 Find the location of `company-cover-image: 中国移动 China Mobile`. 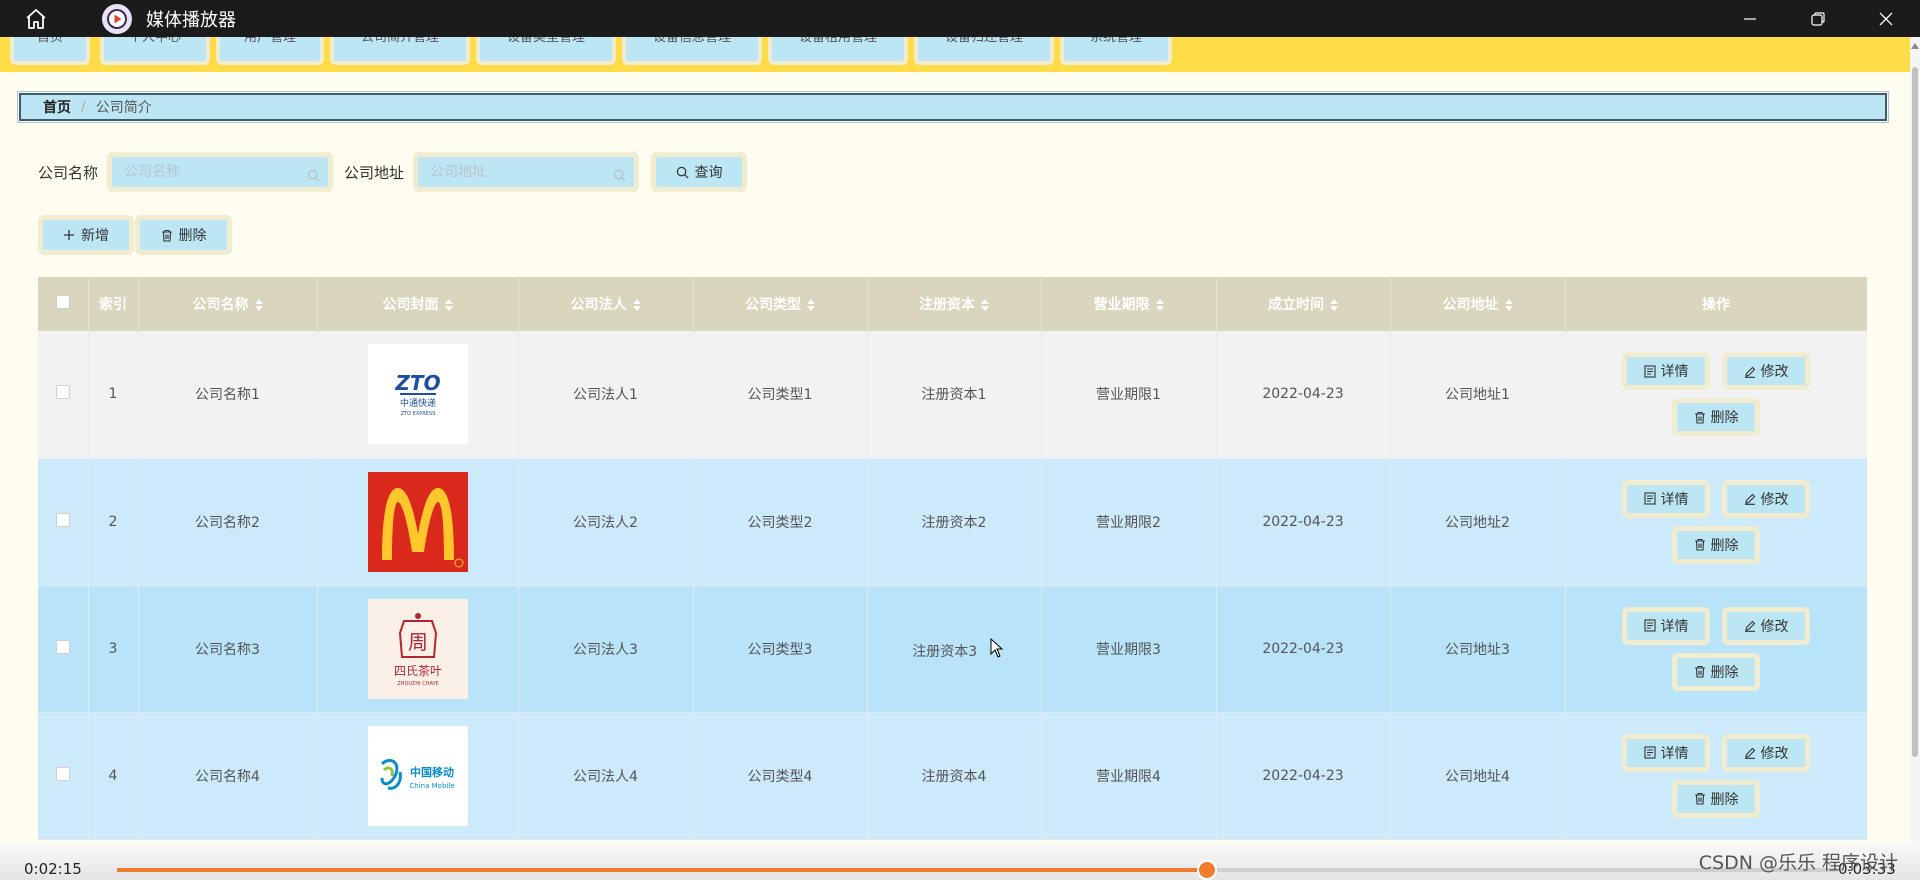

company-cover-image: 中国移动 China Mobile is located at coordinates (417, 775).